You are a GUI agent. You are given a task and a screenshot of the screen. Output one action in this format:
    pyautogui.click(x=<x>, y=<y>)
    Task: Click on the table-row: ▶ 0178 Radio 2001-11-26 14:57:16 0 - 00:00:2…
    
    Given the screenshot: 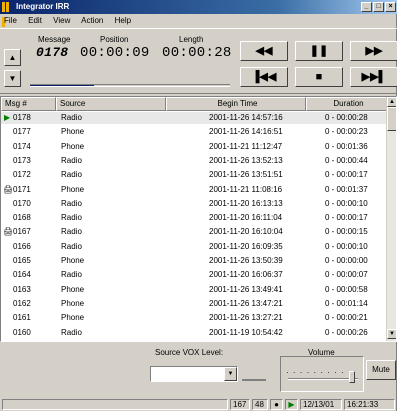 What is the action you would take?
    pyautogui.click(x=194, y=118)
    